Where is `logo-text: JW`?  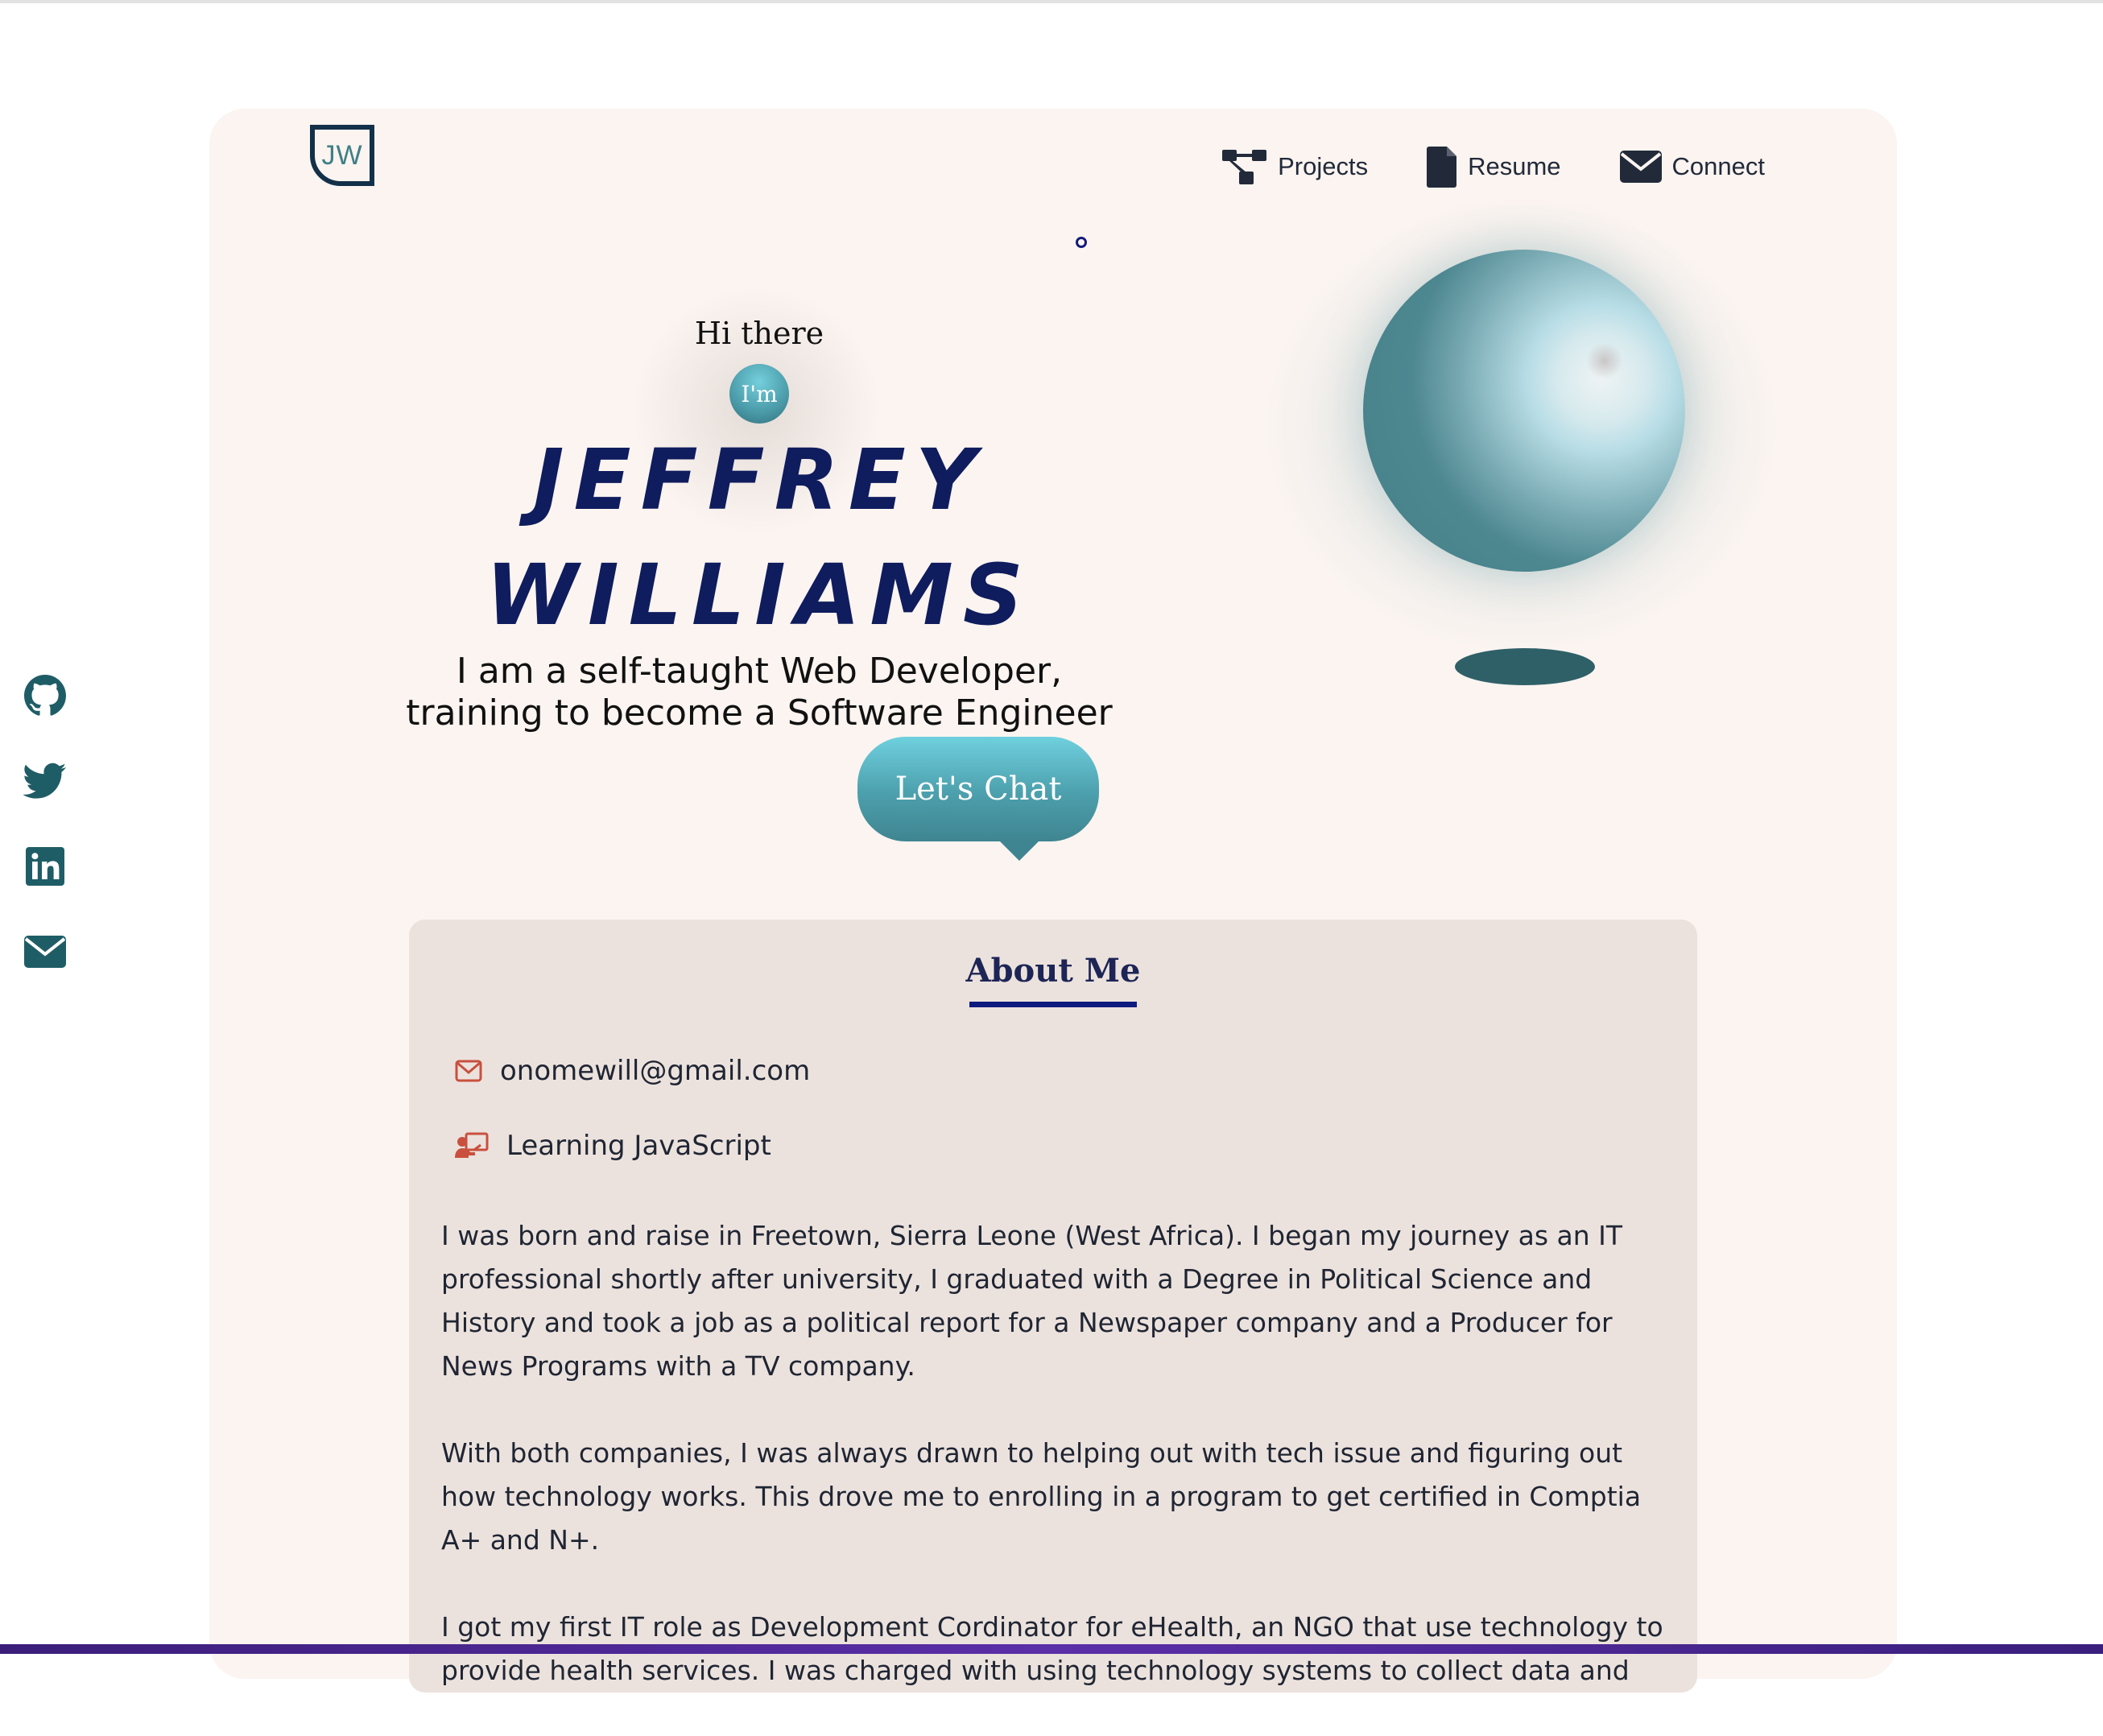 logo-text: JW is located at coordinates (342, 155).